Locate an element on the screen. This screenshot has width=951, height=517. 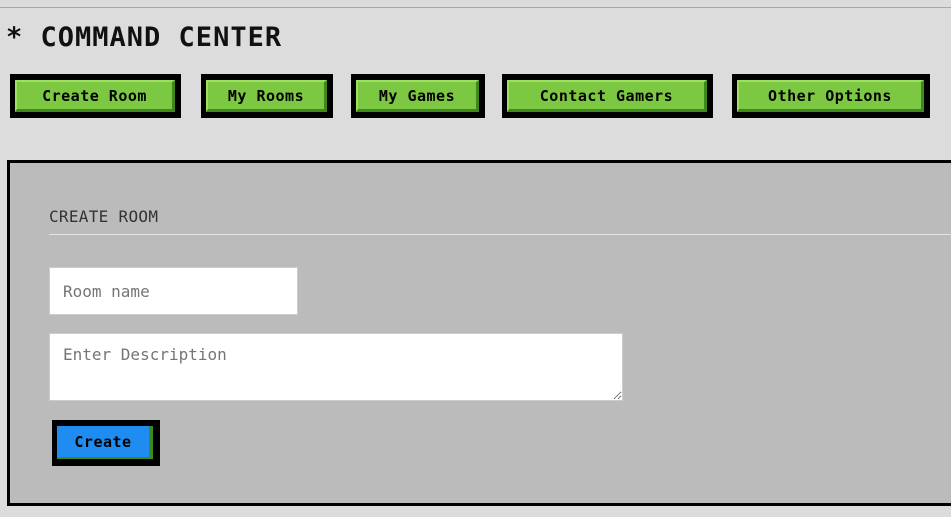
nav-other-options-button: Other Options is located at coordinates (831, 96).